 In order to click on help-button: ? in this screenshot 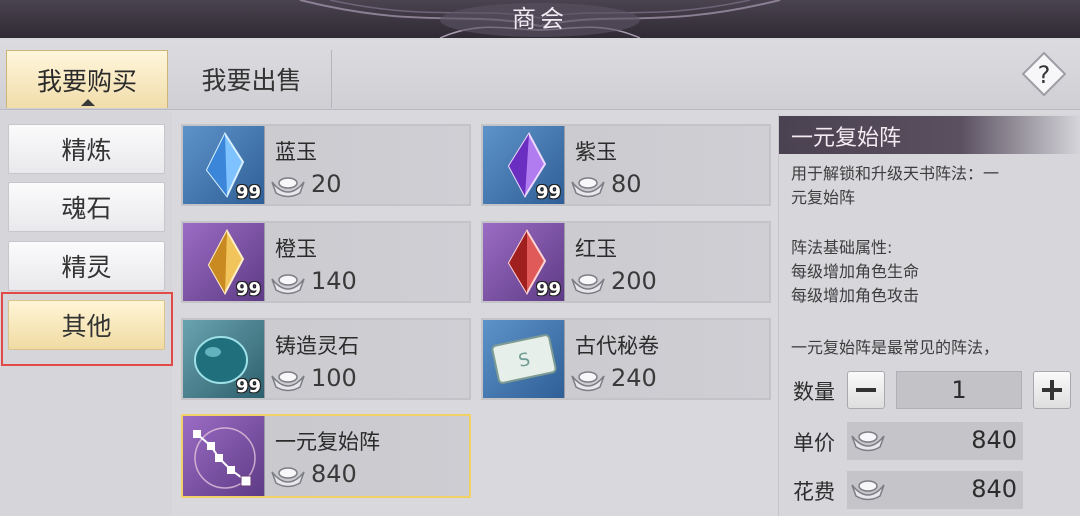, I will do `click(1044, 74)`.